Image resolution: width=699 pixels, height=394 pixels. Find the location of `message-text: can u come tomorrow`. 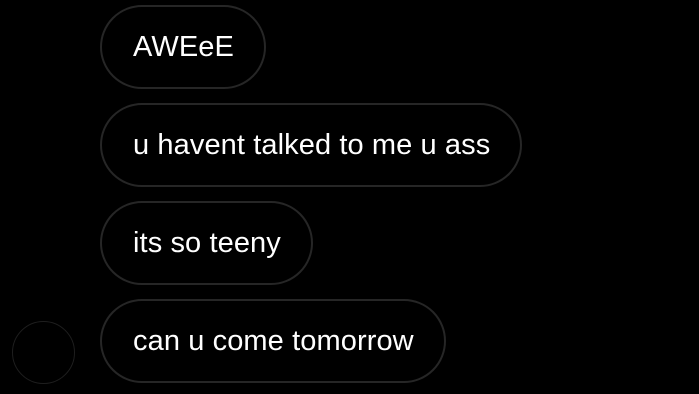

message-text: can u come tomorrow is located at coordinates (273, 341).